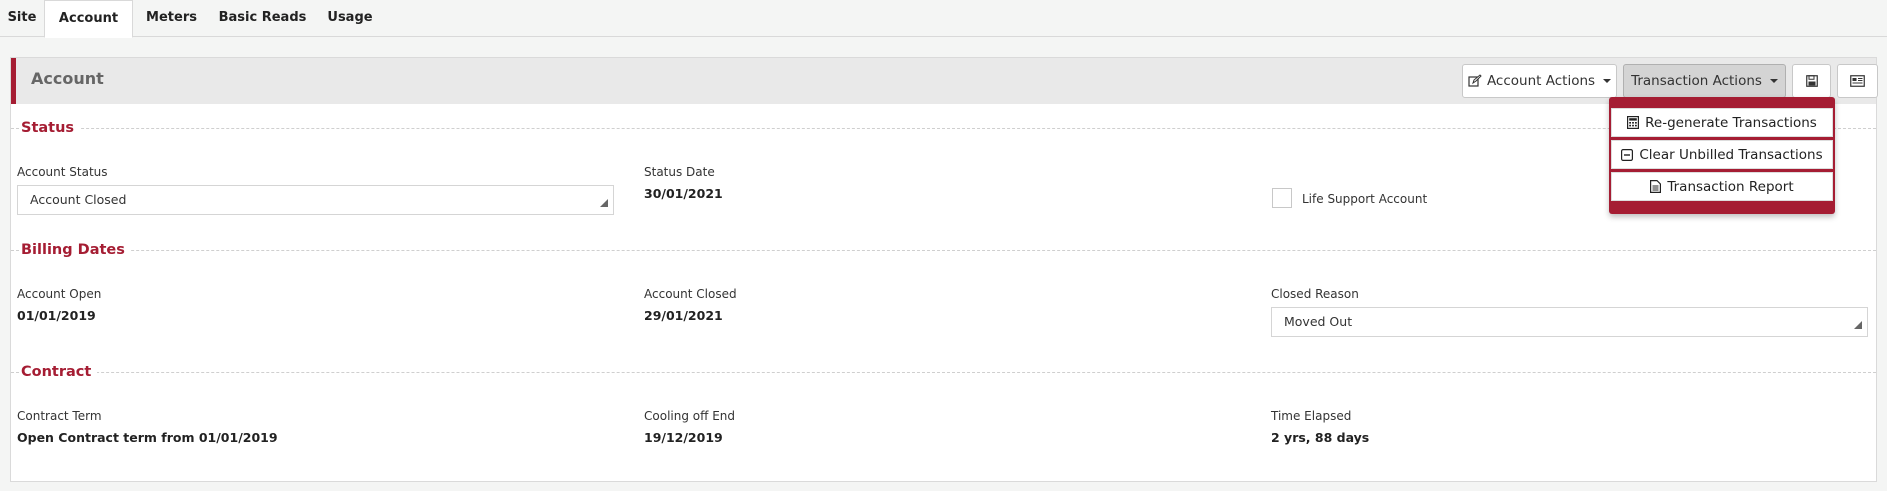 The height and width of the screenshot is (491, 1887). I want to click on tab-bar: Site Account Meters Basic Reads Usage, so click(943, 19).